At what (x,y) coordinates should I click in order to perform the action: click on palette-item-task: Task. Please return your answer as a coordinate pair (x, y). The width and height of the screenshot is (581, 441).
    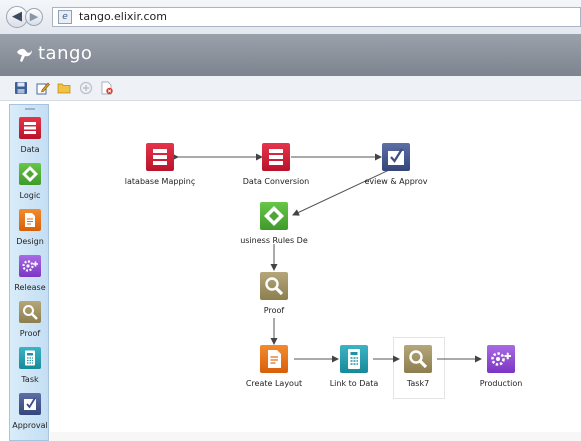
    Looking at the image, I should click on (30, 369).